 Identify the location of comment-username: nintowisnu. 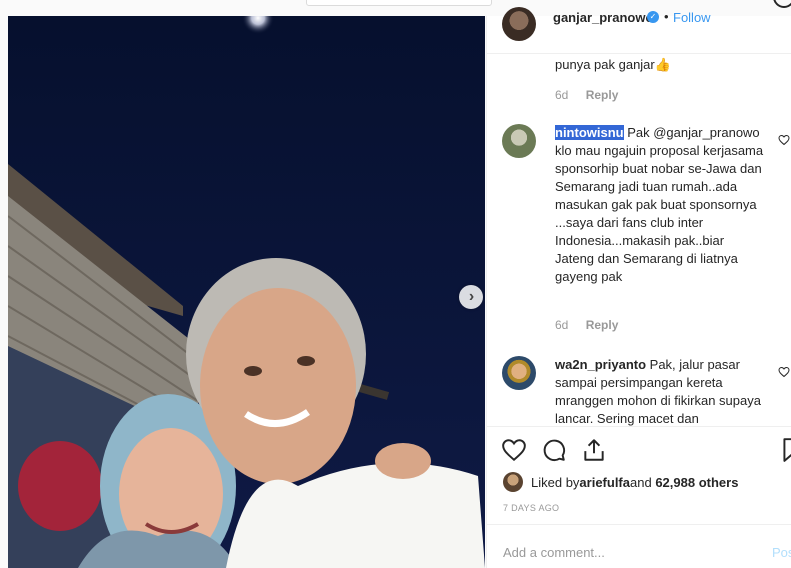
(589, 132).